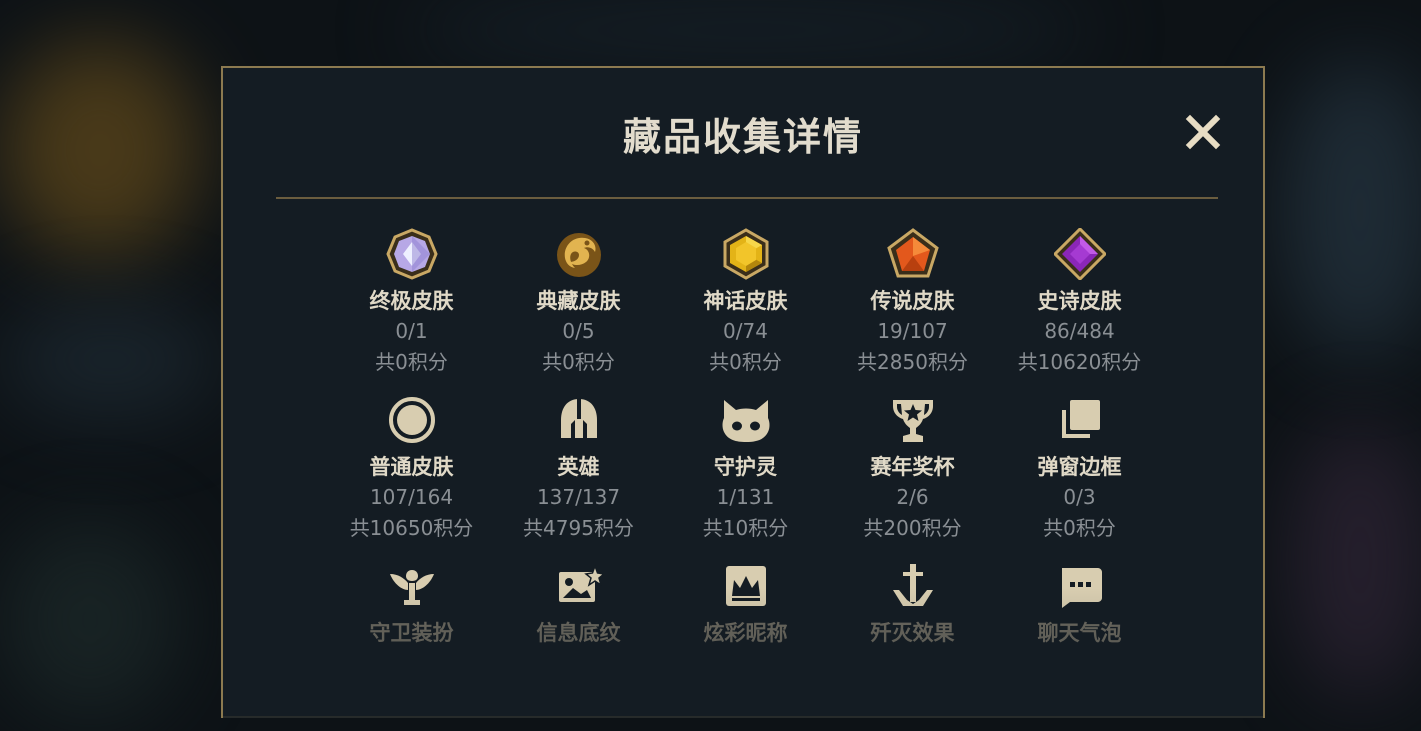 Image resolution: width=1421 pixels, height=731 pixels. I want to click on category-count: 0/1, so click(411, 331).